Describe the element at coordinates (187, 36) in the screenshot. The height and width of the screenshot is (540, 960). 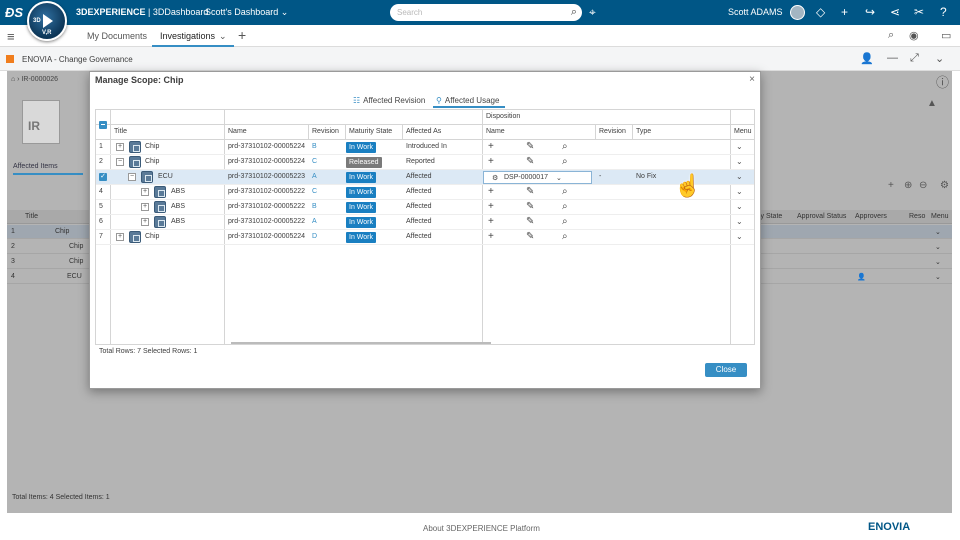
I see `tab-investigations: Investigations` at that location.